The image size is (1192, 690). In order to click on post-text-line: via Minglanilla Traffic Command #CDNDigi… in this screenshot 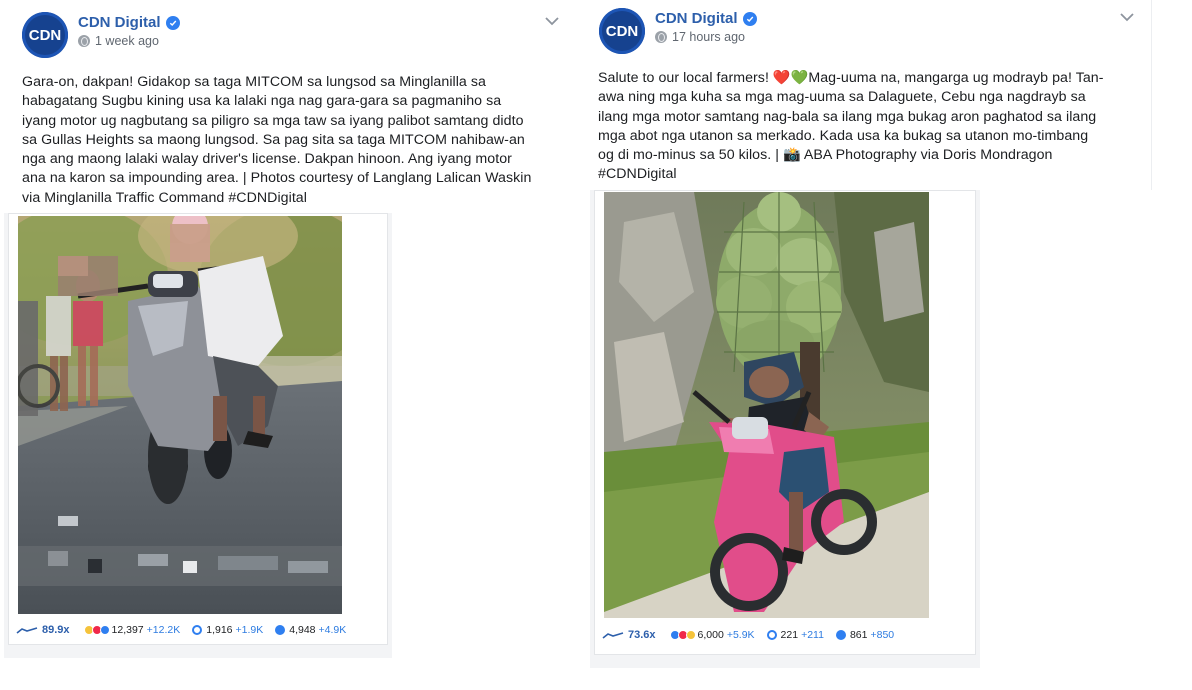, I will do `click(164, 197)`.